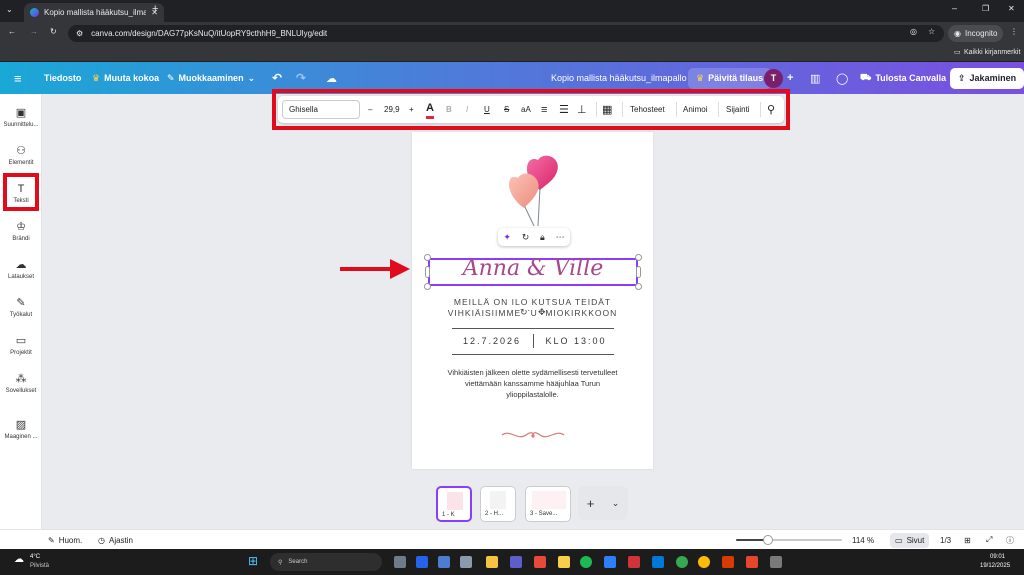 The image size is (1024, 575). I want to click on back-icon: ←, so click(12, 31).